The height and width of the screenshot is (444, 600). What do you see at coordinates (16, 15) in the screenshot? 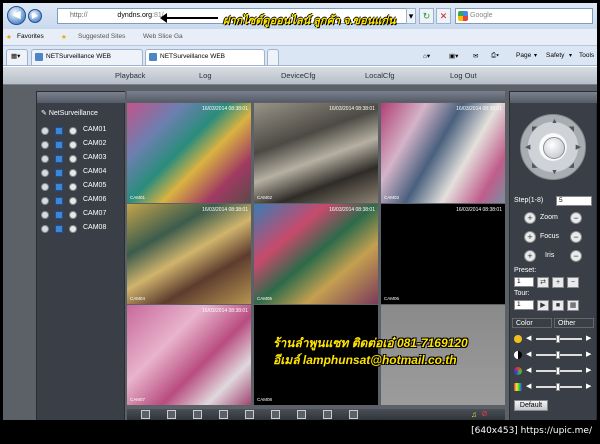
I see `back-button: ◀` at bounding box center [16, 15].